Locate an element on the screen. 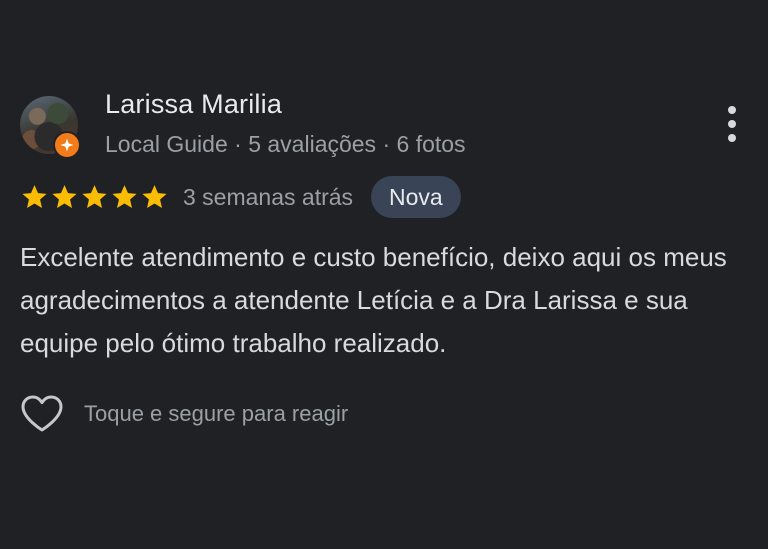 Image resolution: width=768 pixels, height=549 pixels. more-vert-icon is located at coordinates (732, 124).